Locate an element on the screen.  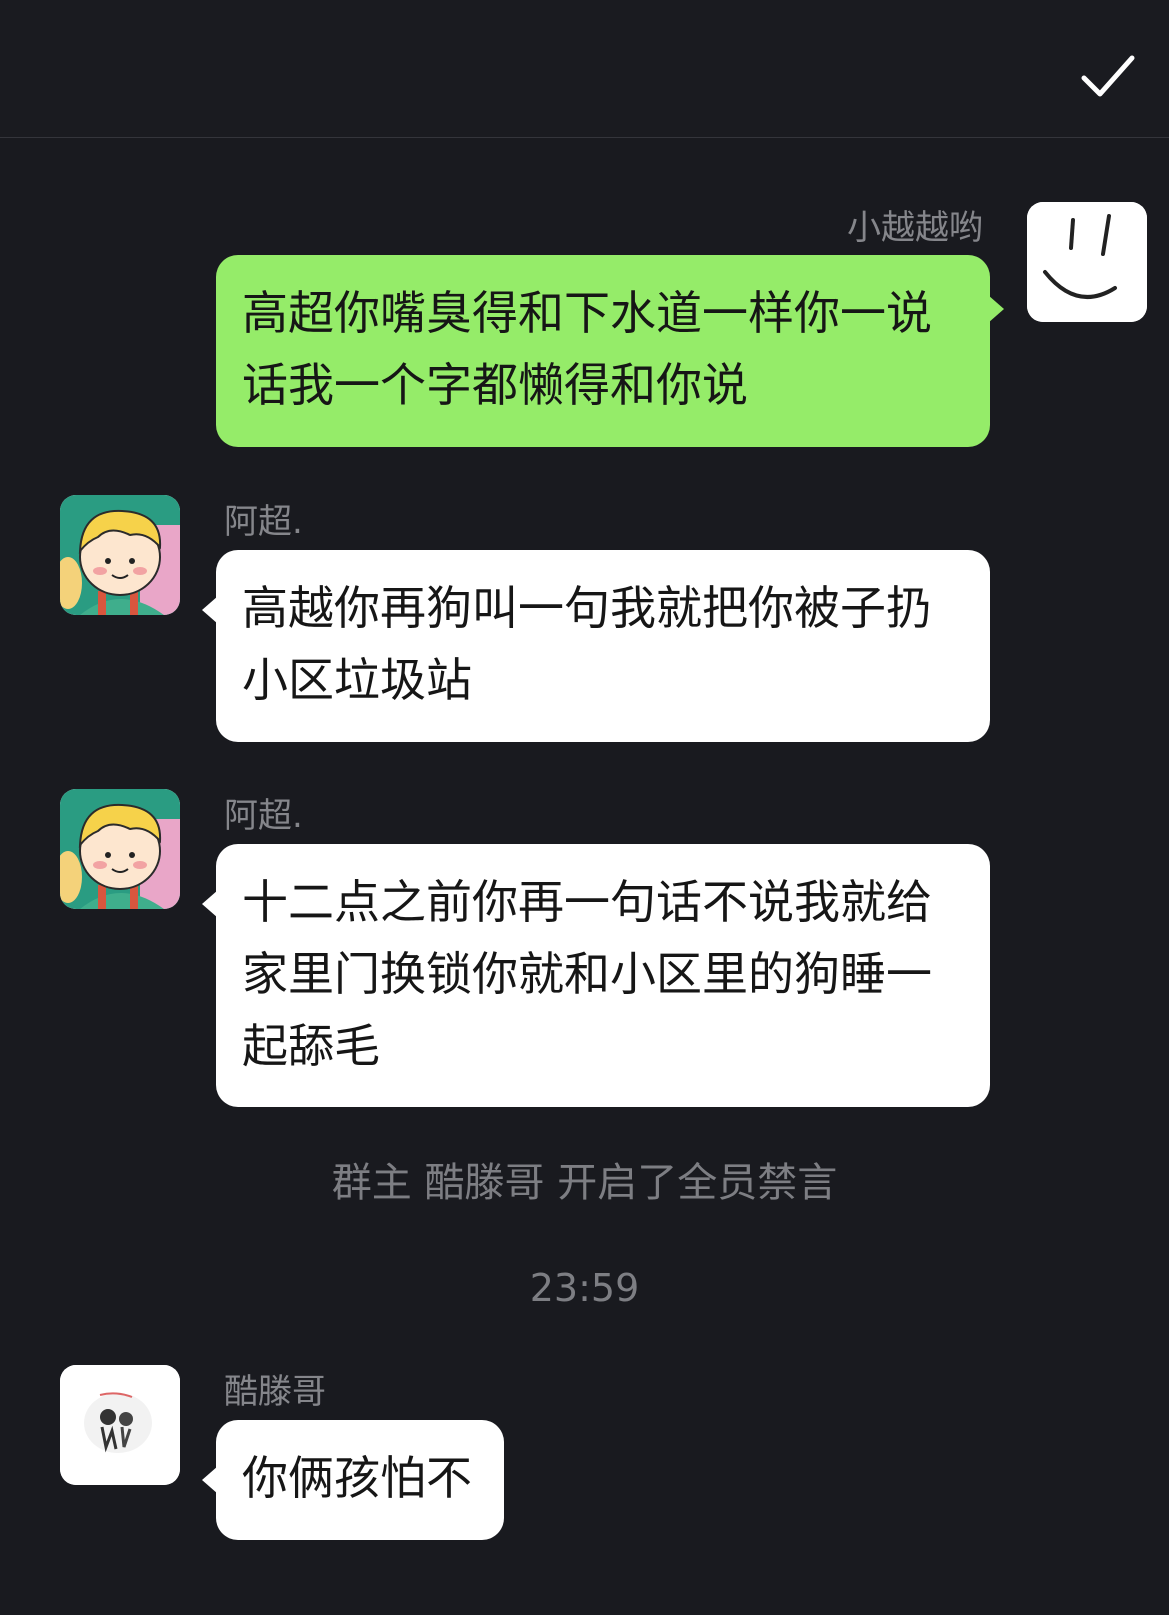
message-text: 高越你再狗叫一句我就把你被子扔小区垃圾站 is located at coordinates (587, 644).